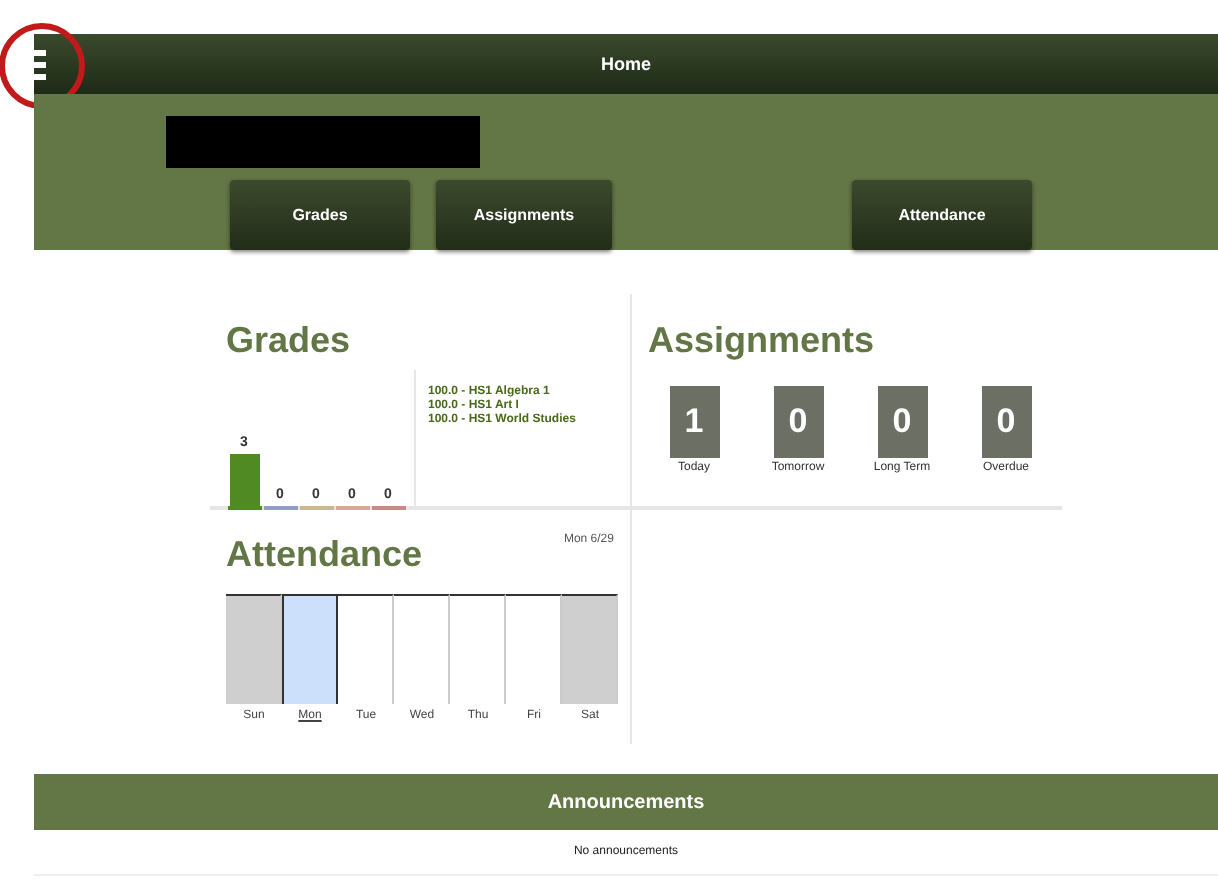  I want to click on announcements-header: Announcements, so click(626, 802).